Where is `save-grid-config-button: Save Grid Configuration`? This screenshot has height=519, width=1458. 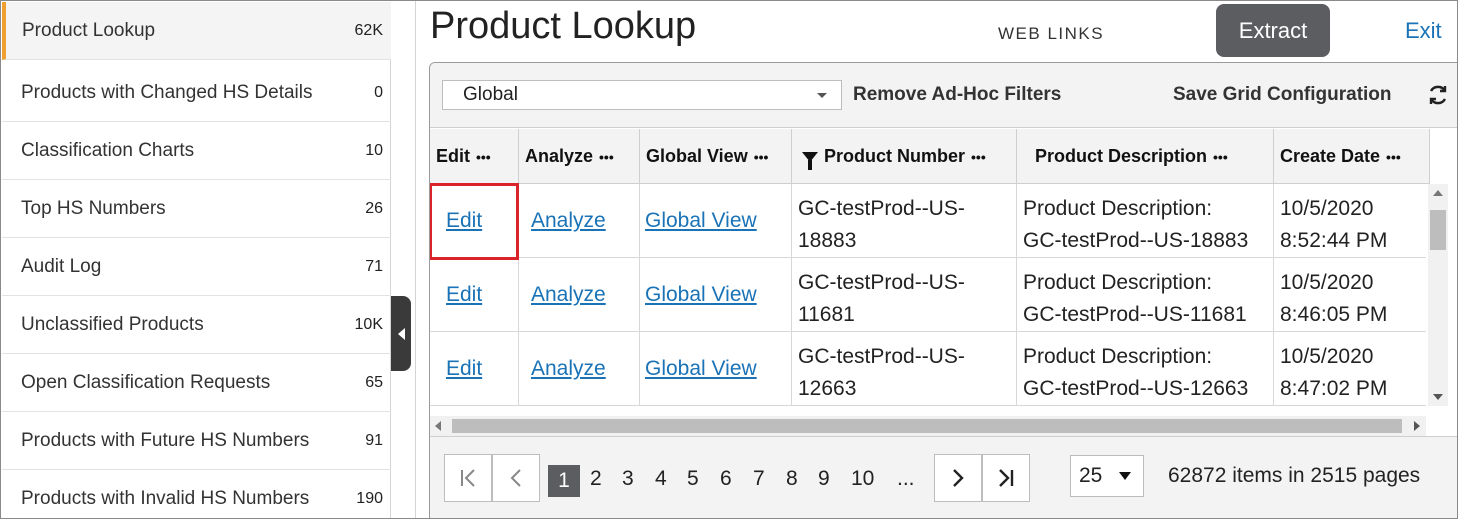 save-grid-config-button: Save Grid Configuration is located at coordinates (1282, 95).